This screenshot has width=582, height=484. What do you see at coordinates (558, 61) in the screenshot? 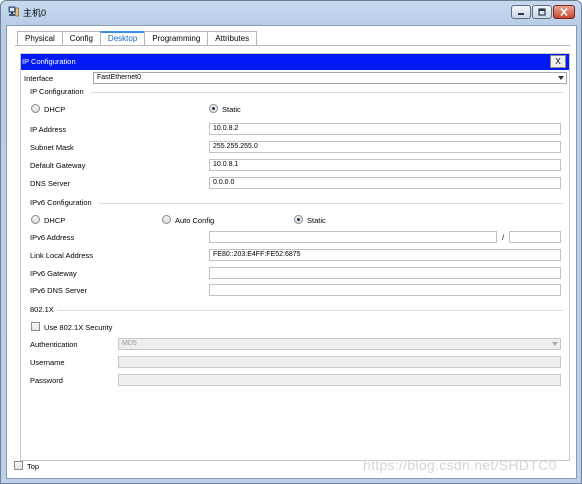
I see `panel-close-button: X` at bounding box center [558, 61].